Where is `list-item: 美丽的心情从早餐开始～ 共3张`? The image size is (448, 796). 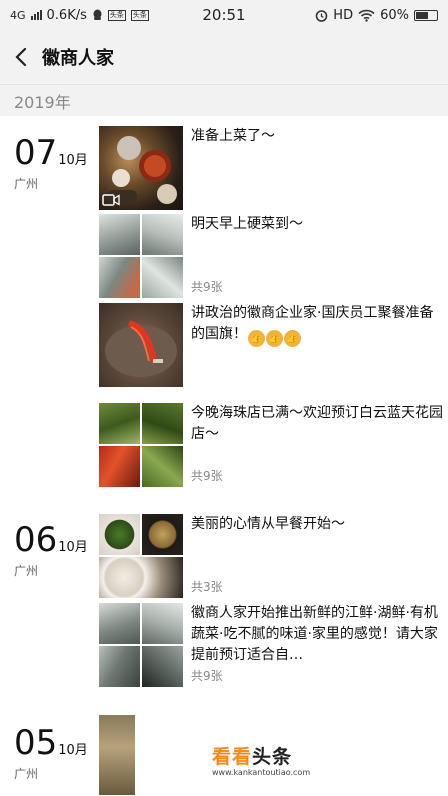 list-item: 美丽的心情从早餐开始～ 共3张 is located at coordinates (272, 556).